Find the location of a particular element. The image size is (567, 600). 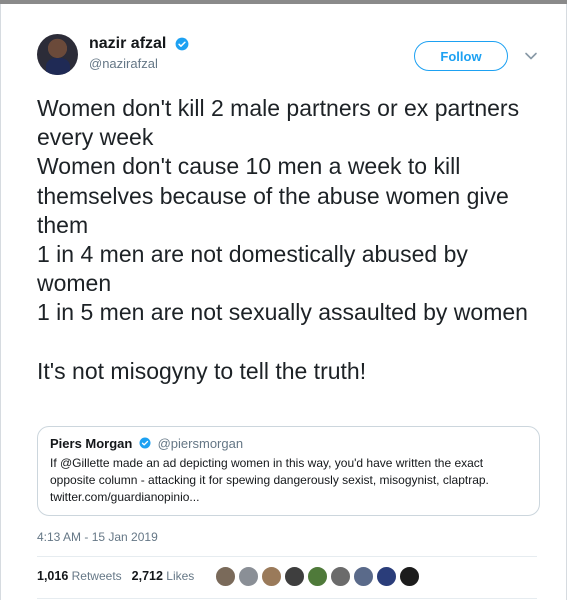

likes-label: Likes is located at coordinates (180, 576).